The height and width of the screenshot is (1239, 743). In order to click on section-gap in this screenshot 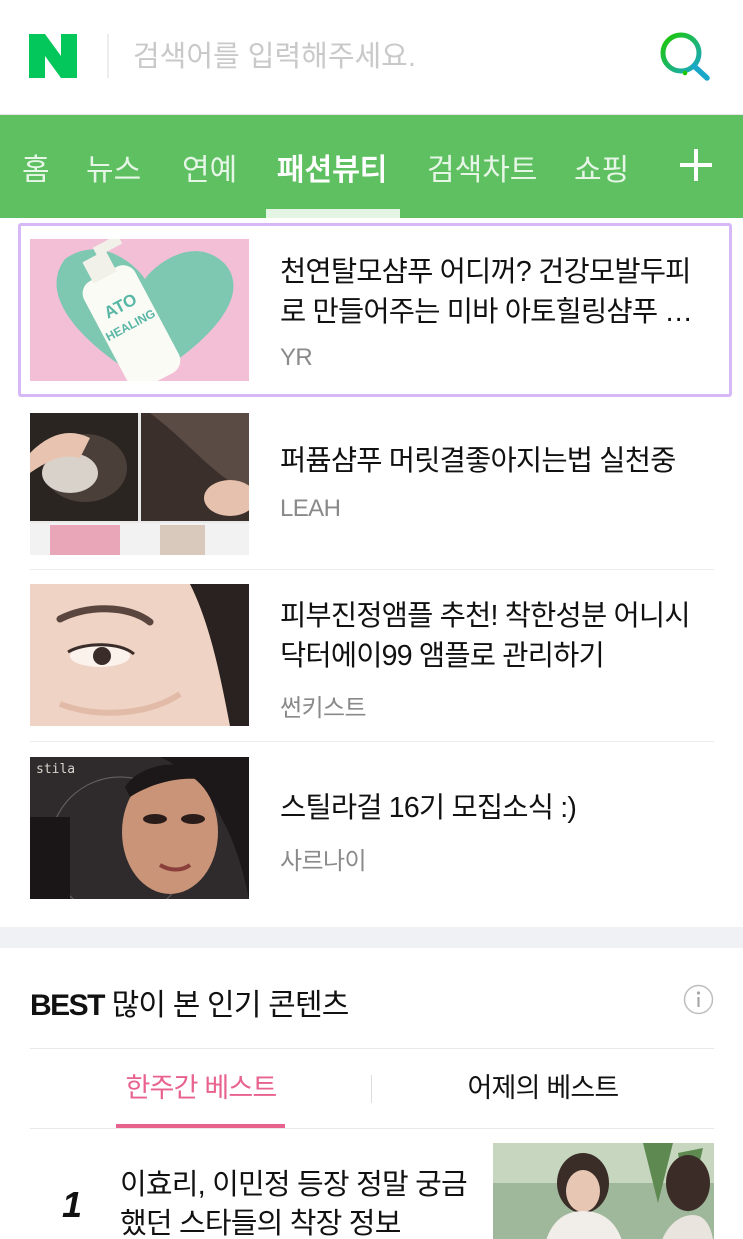, I will do `click(371, 937)`.